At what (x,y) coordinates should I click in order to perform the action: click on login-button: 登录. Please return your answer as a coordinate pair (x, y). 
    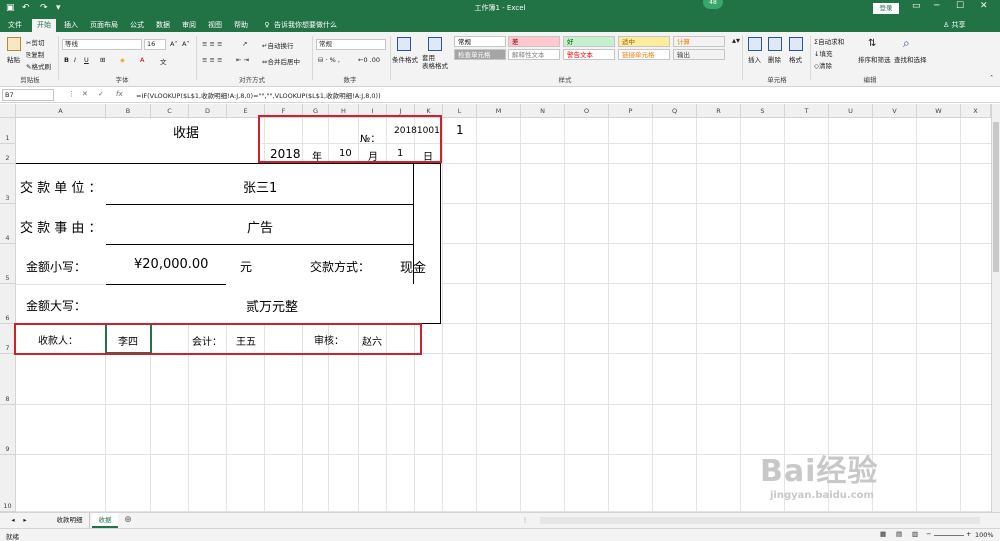
    Looking at the image, I should click on (886, 8).